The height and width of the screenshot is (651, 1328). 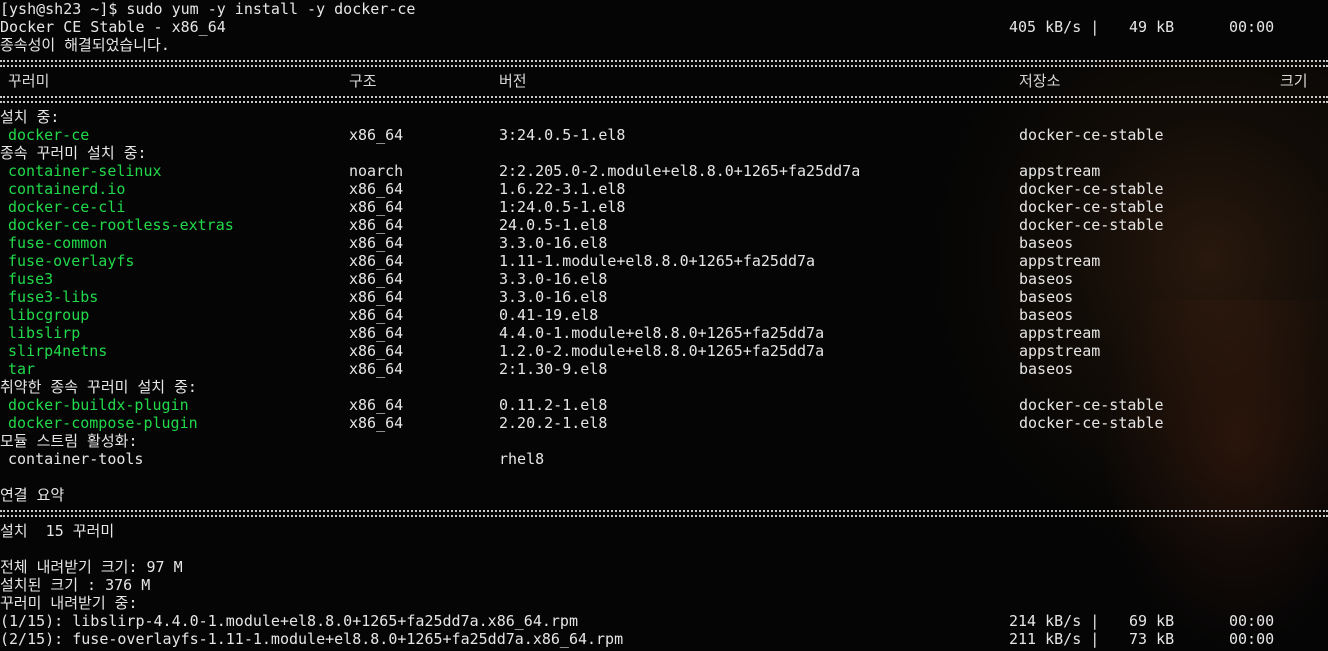 What do you see at coordinates (71, 261) in the screenshot?
I see `package-name: fuse-overlayfs` at bounding box center [71, 261].